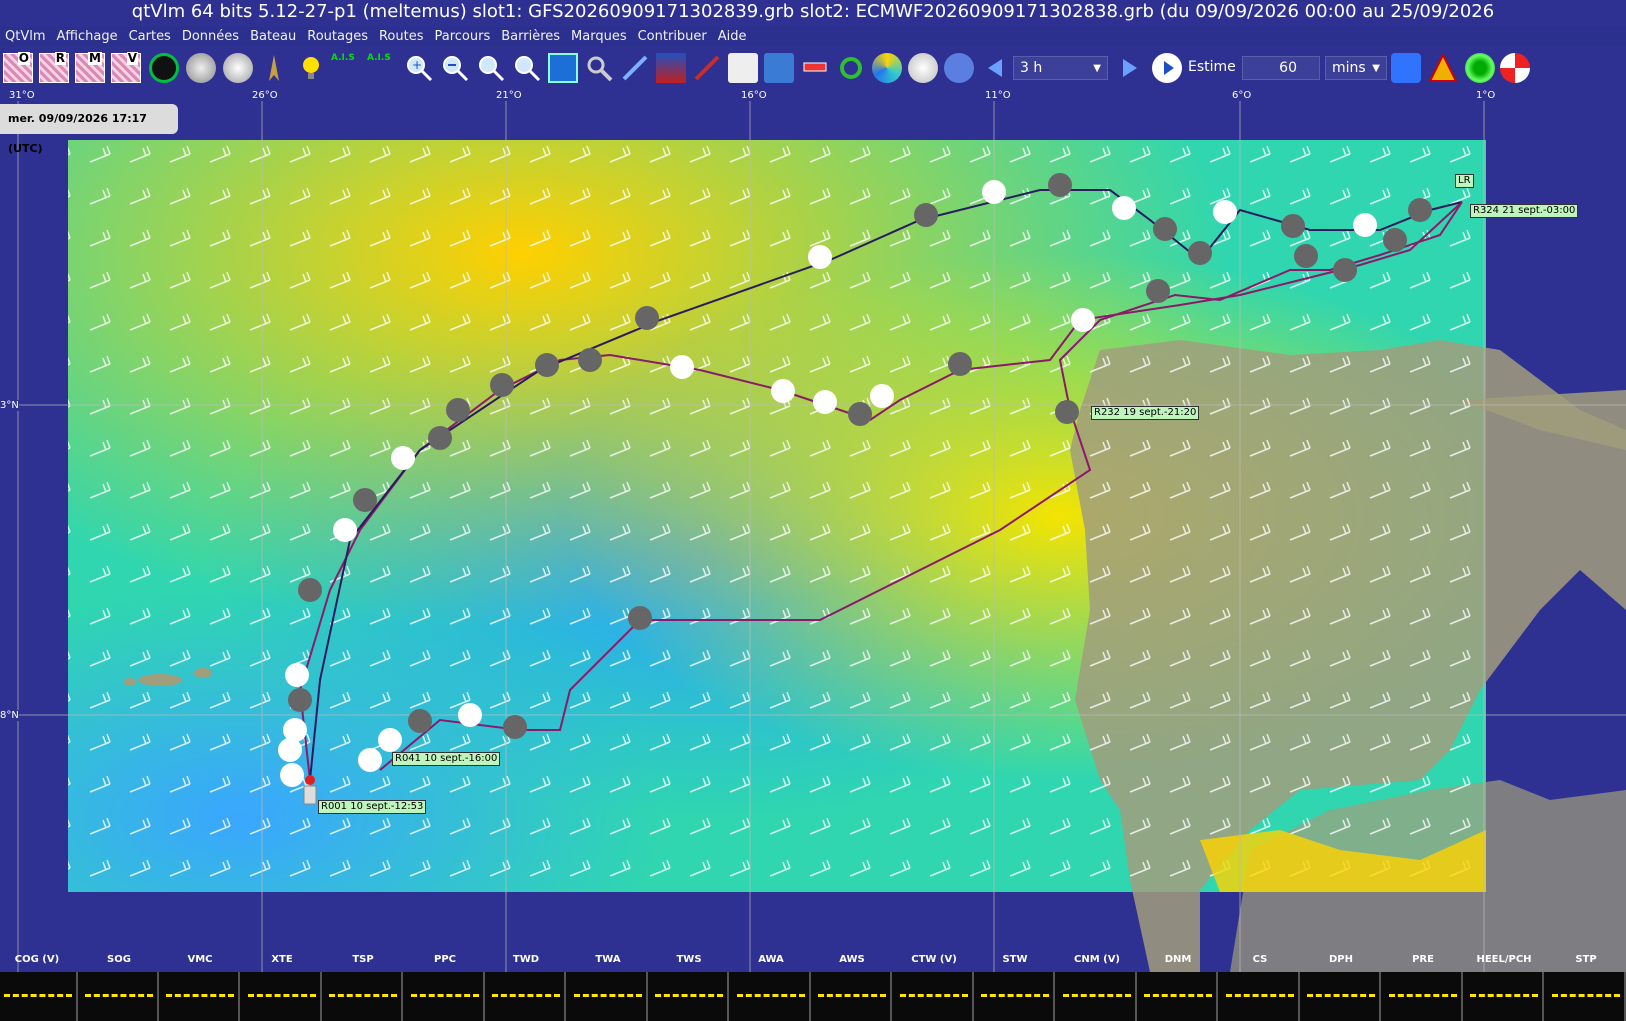 Image resolution: width=1626 pixels, height=1021 pixels. Describe the element at coordinates (887, 68) in the screenshot. I see `color-wheel-icon` at that location.